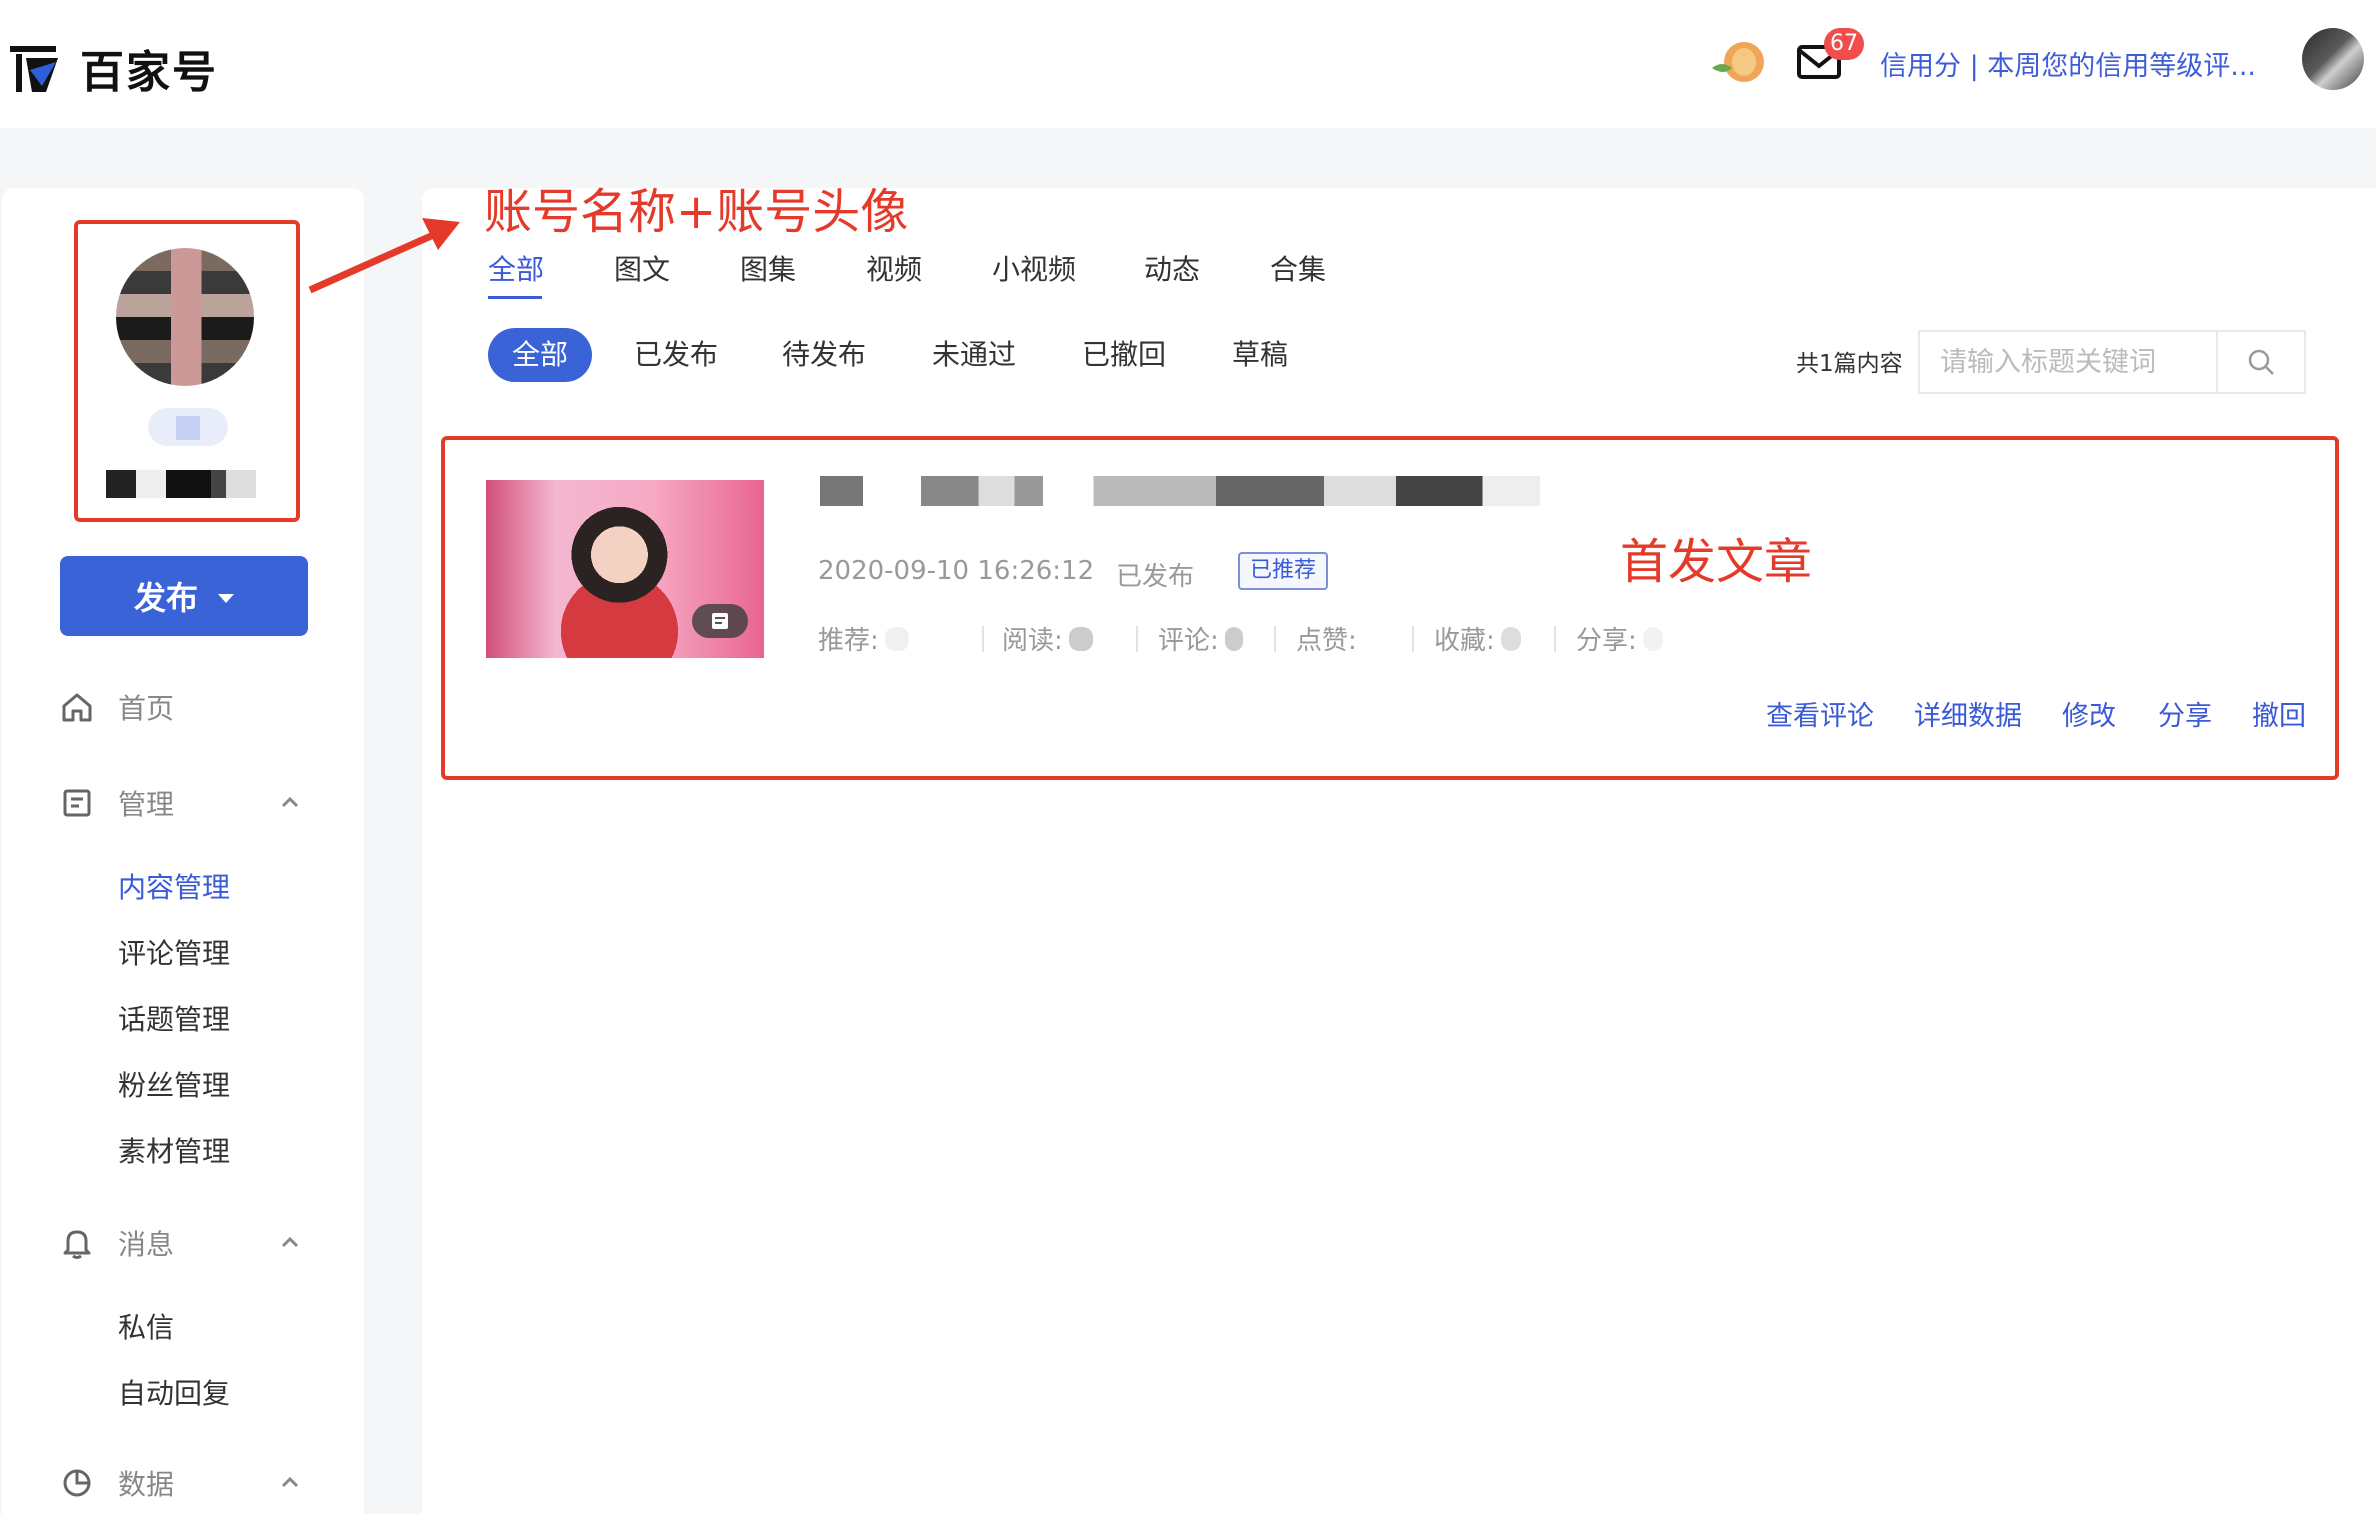 The width and height of the screenshot is (2376, 1514). Describe the element at coordinates (720, 621) in the screenshot. I see `article-type-icon` at that location.